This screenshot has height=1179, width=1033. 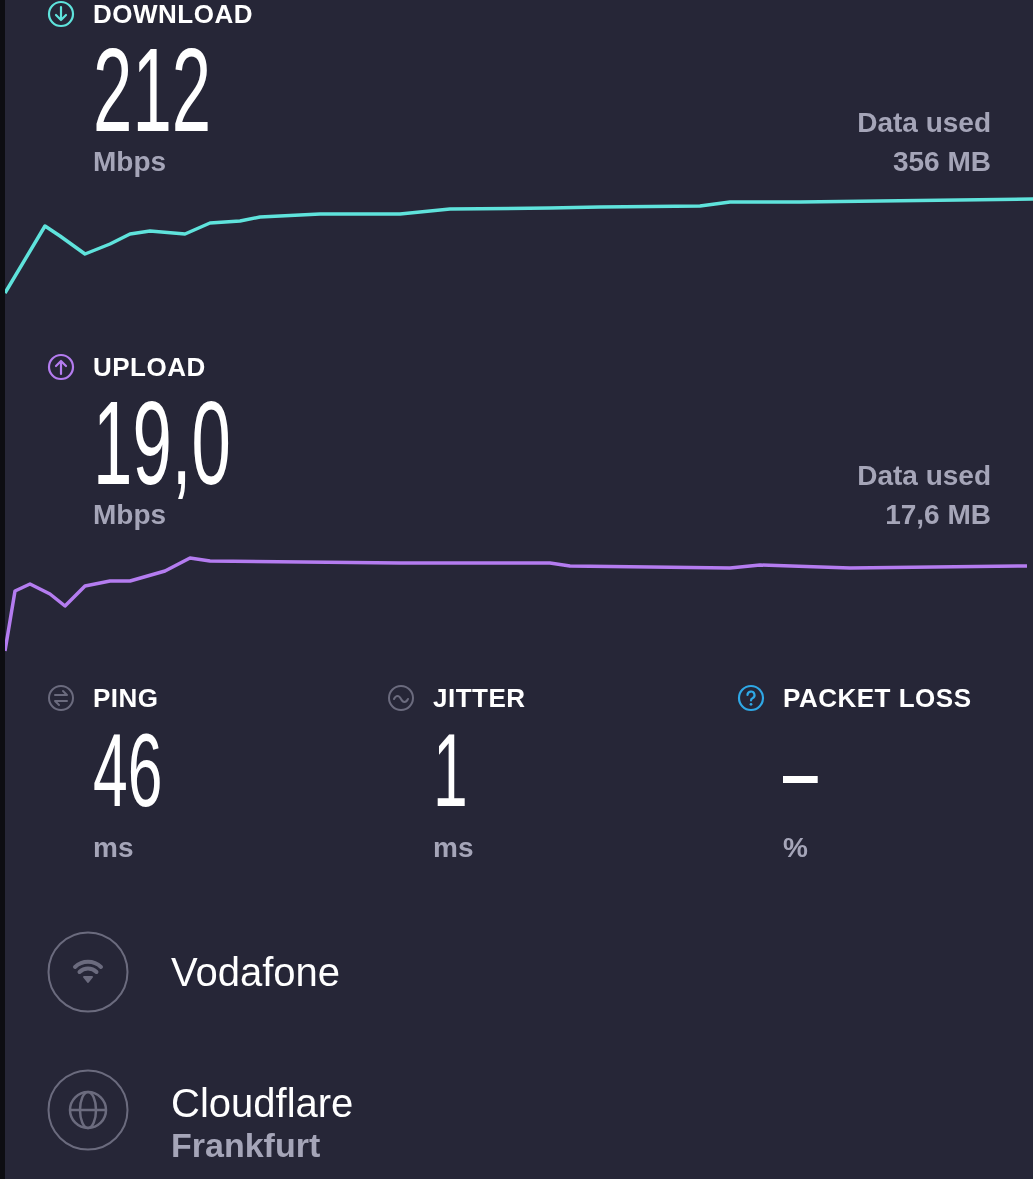 I want to click on metric-value: 1, so click(x=450, y=770).